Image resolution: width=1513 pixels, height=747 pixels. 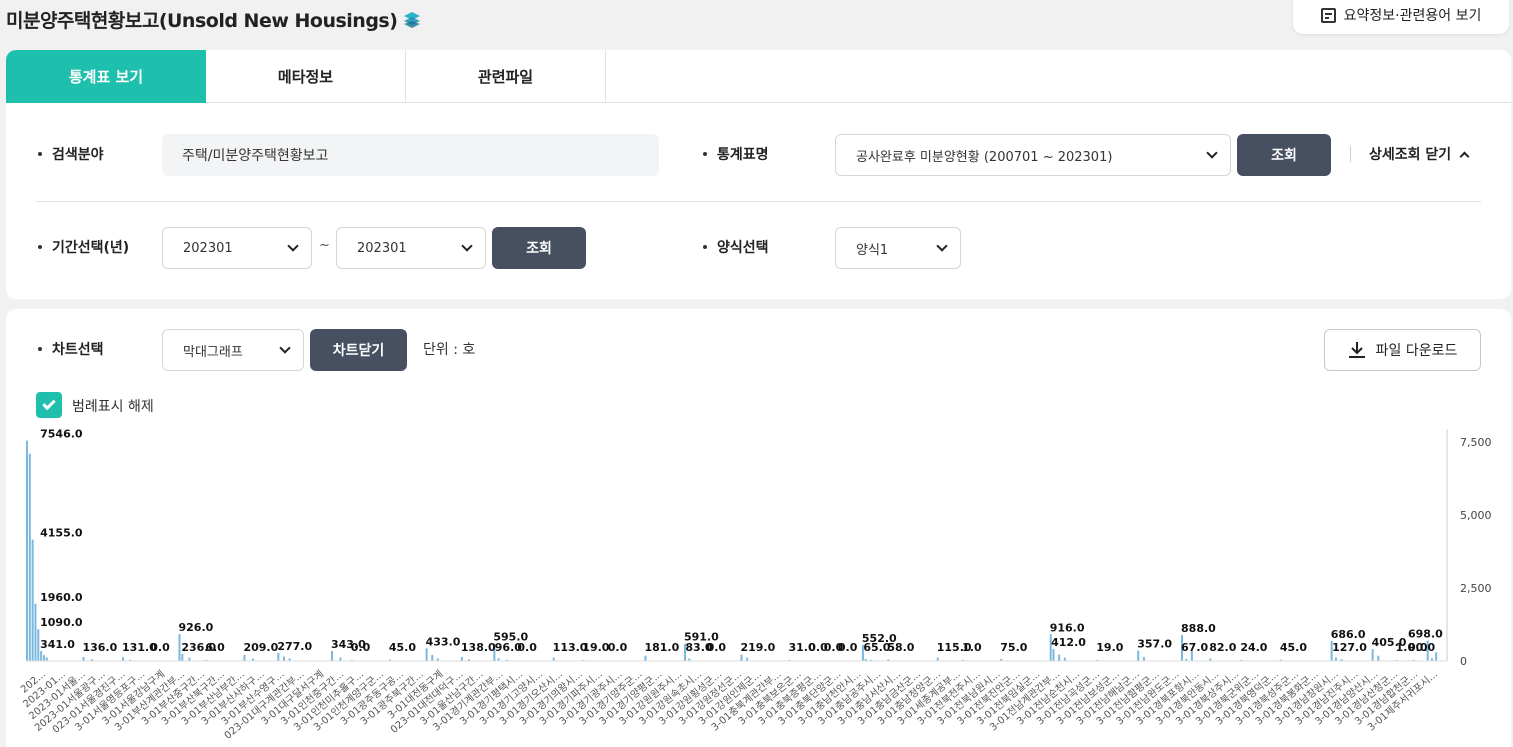 What do you see at coordinates (215, 647) in the screenshot?
I see `bar-value-label: 6.0` at bounding box center [215, 647].